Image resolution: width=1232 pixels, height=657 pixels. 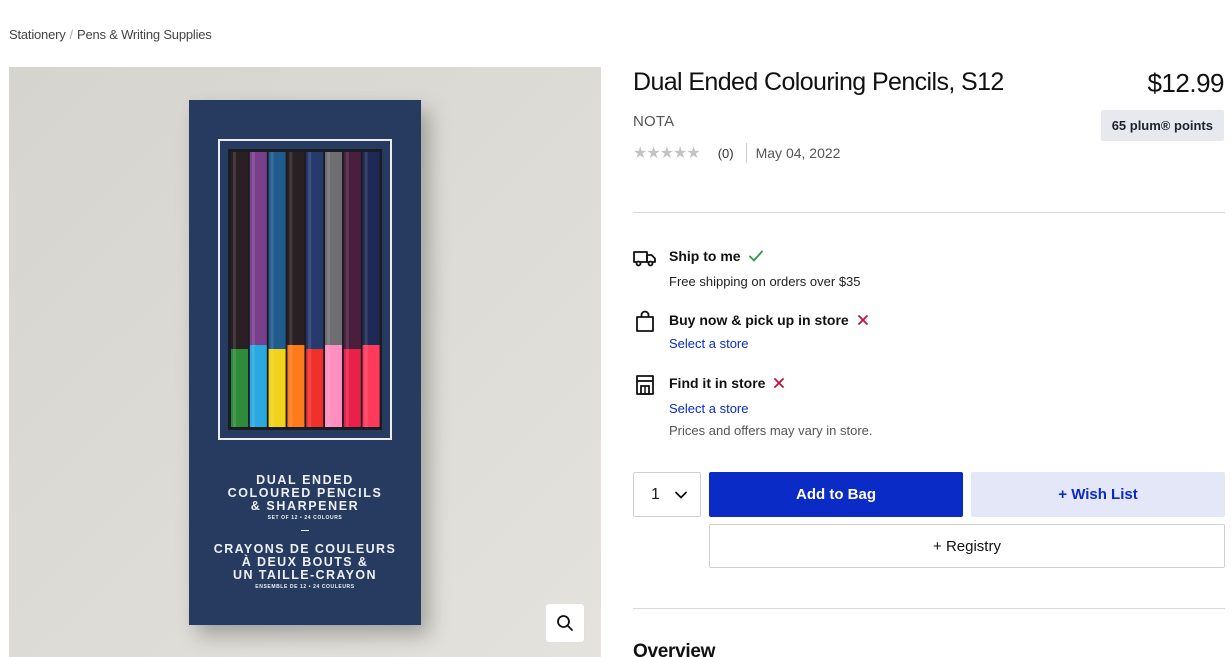 I want to click on rating-stars: ★★★★★, so click(x=667, y=153).